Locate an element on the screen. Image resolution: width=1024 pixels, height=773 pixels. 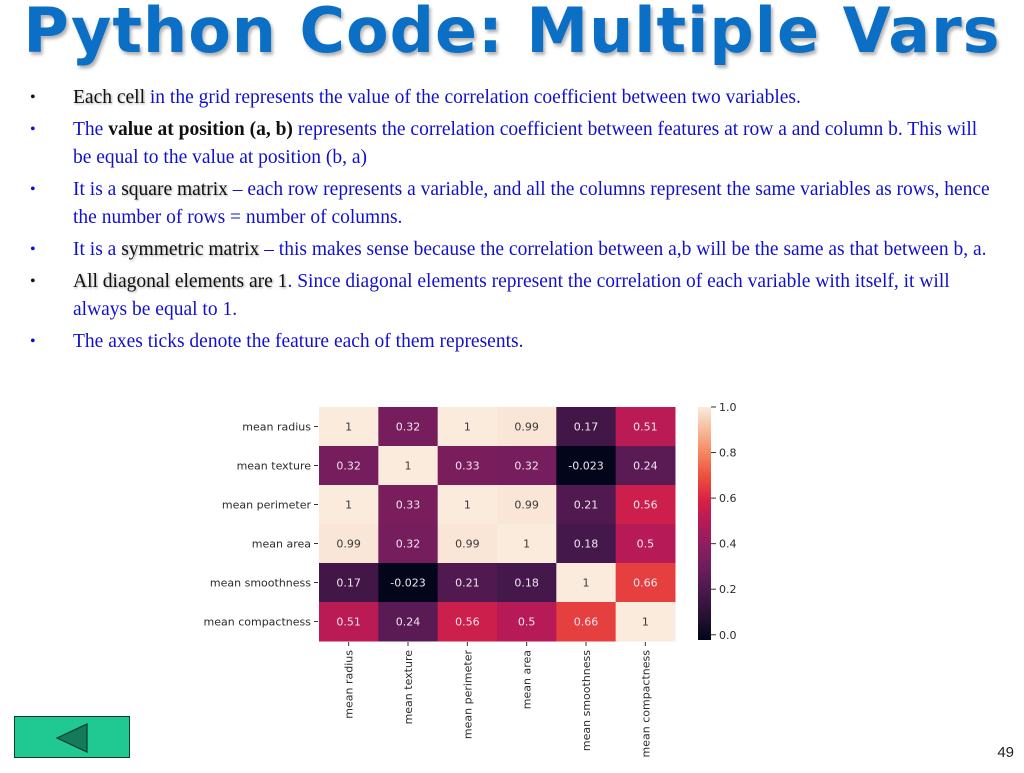
colorbar-tick-label: 0.6 is located at coordinates (728, 498).